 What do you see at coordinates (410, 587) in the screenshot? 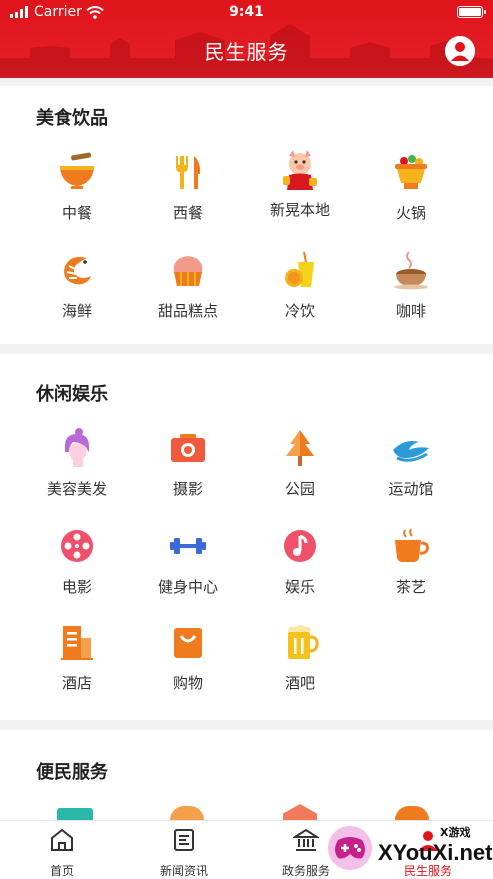
I see `grid-item-label: 茶艺` at bounding box center [410, 587].